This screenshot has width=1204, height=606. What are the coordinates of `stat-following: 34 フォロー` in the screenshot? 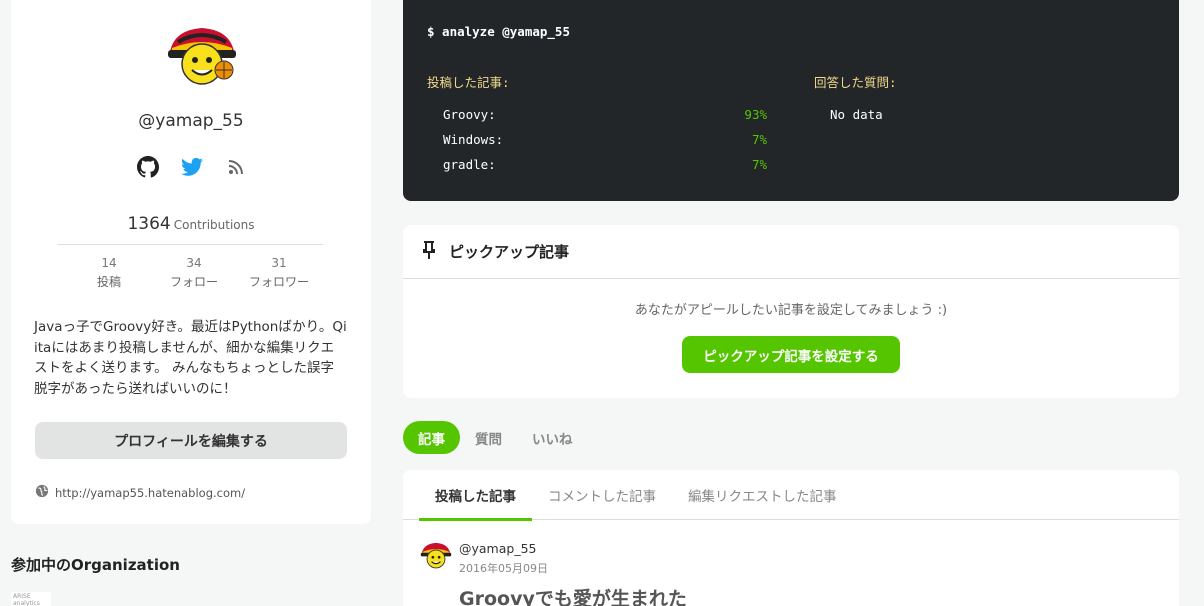 It's located at (194, 273).